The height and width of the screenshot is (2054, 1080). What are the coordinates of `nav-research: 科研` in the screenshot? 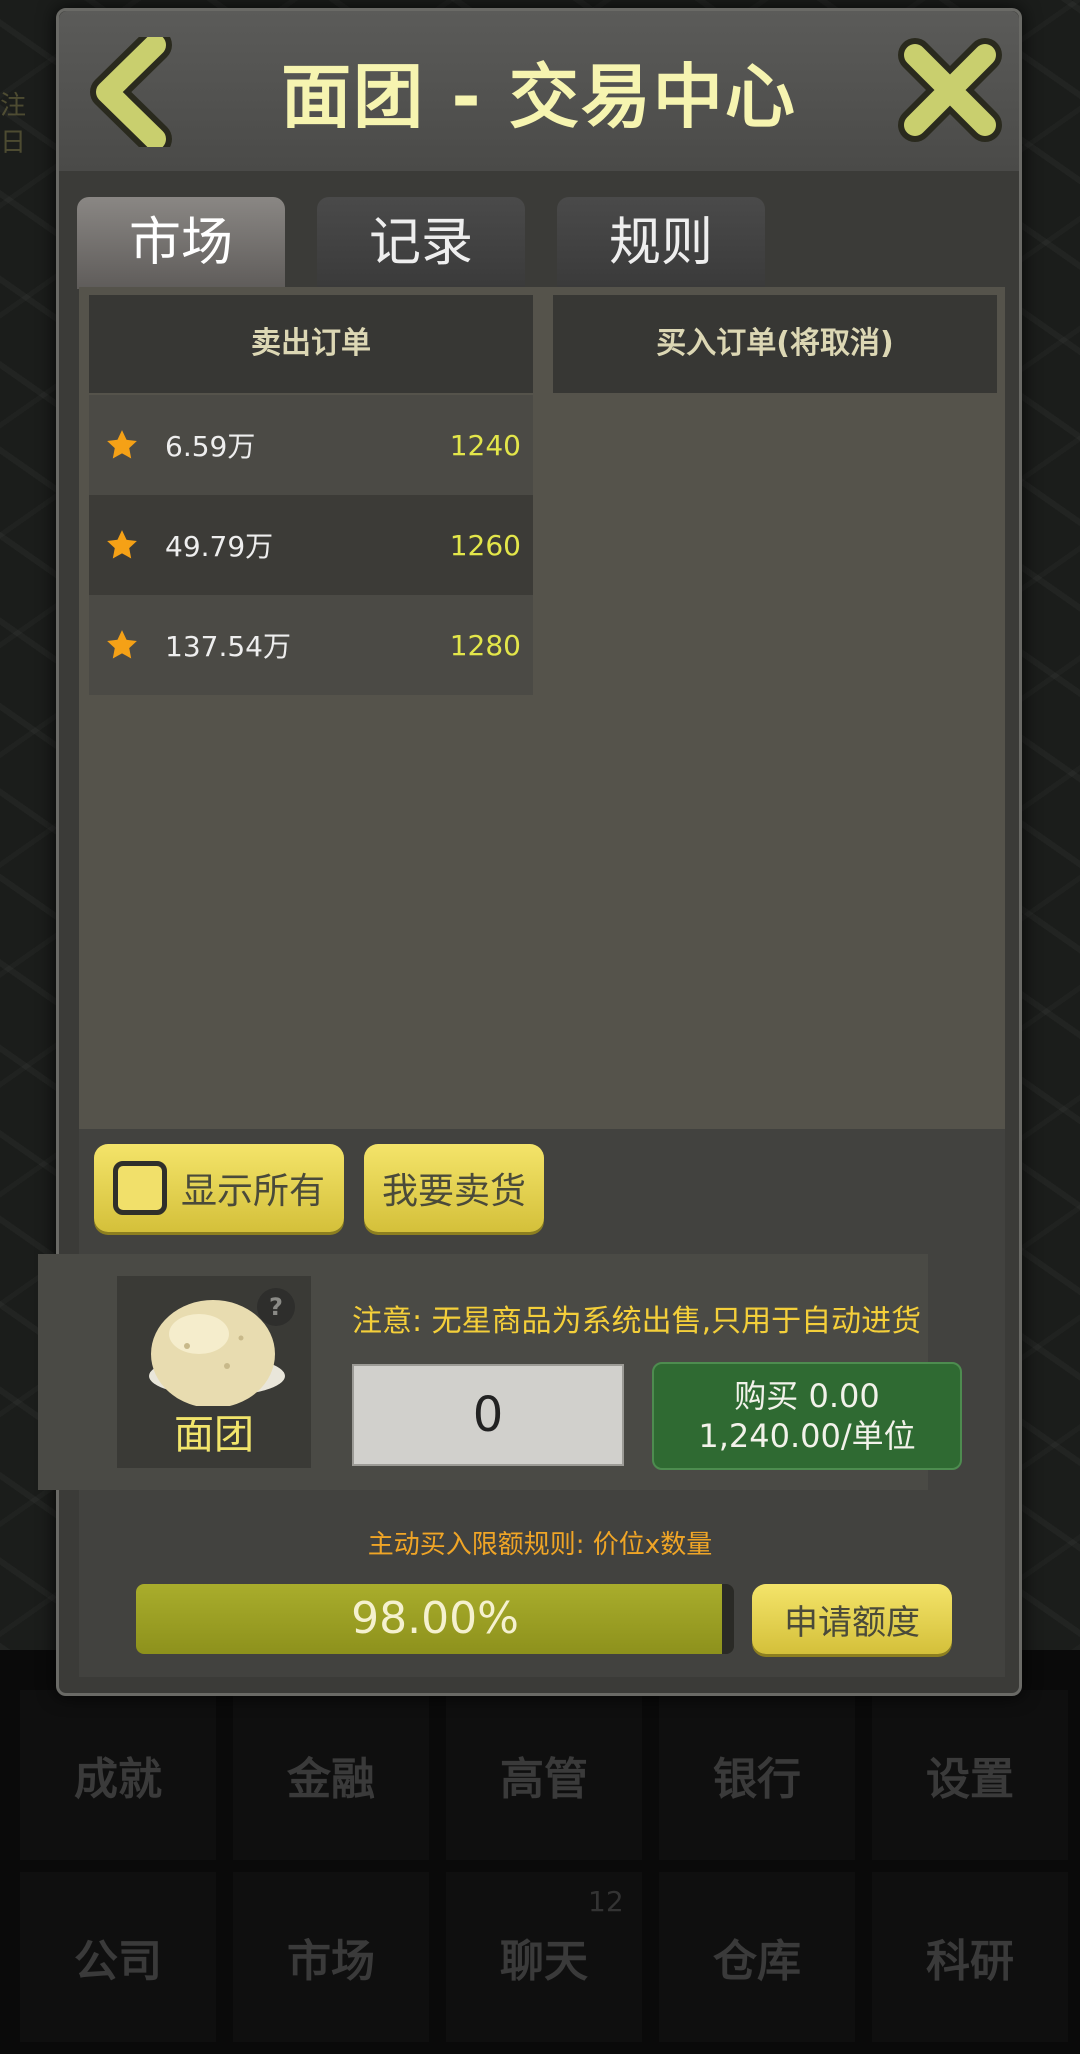 It's located at (970, 1957).